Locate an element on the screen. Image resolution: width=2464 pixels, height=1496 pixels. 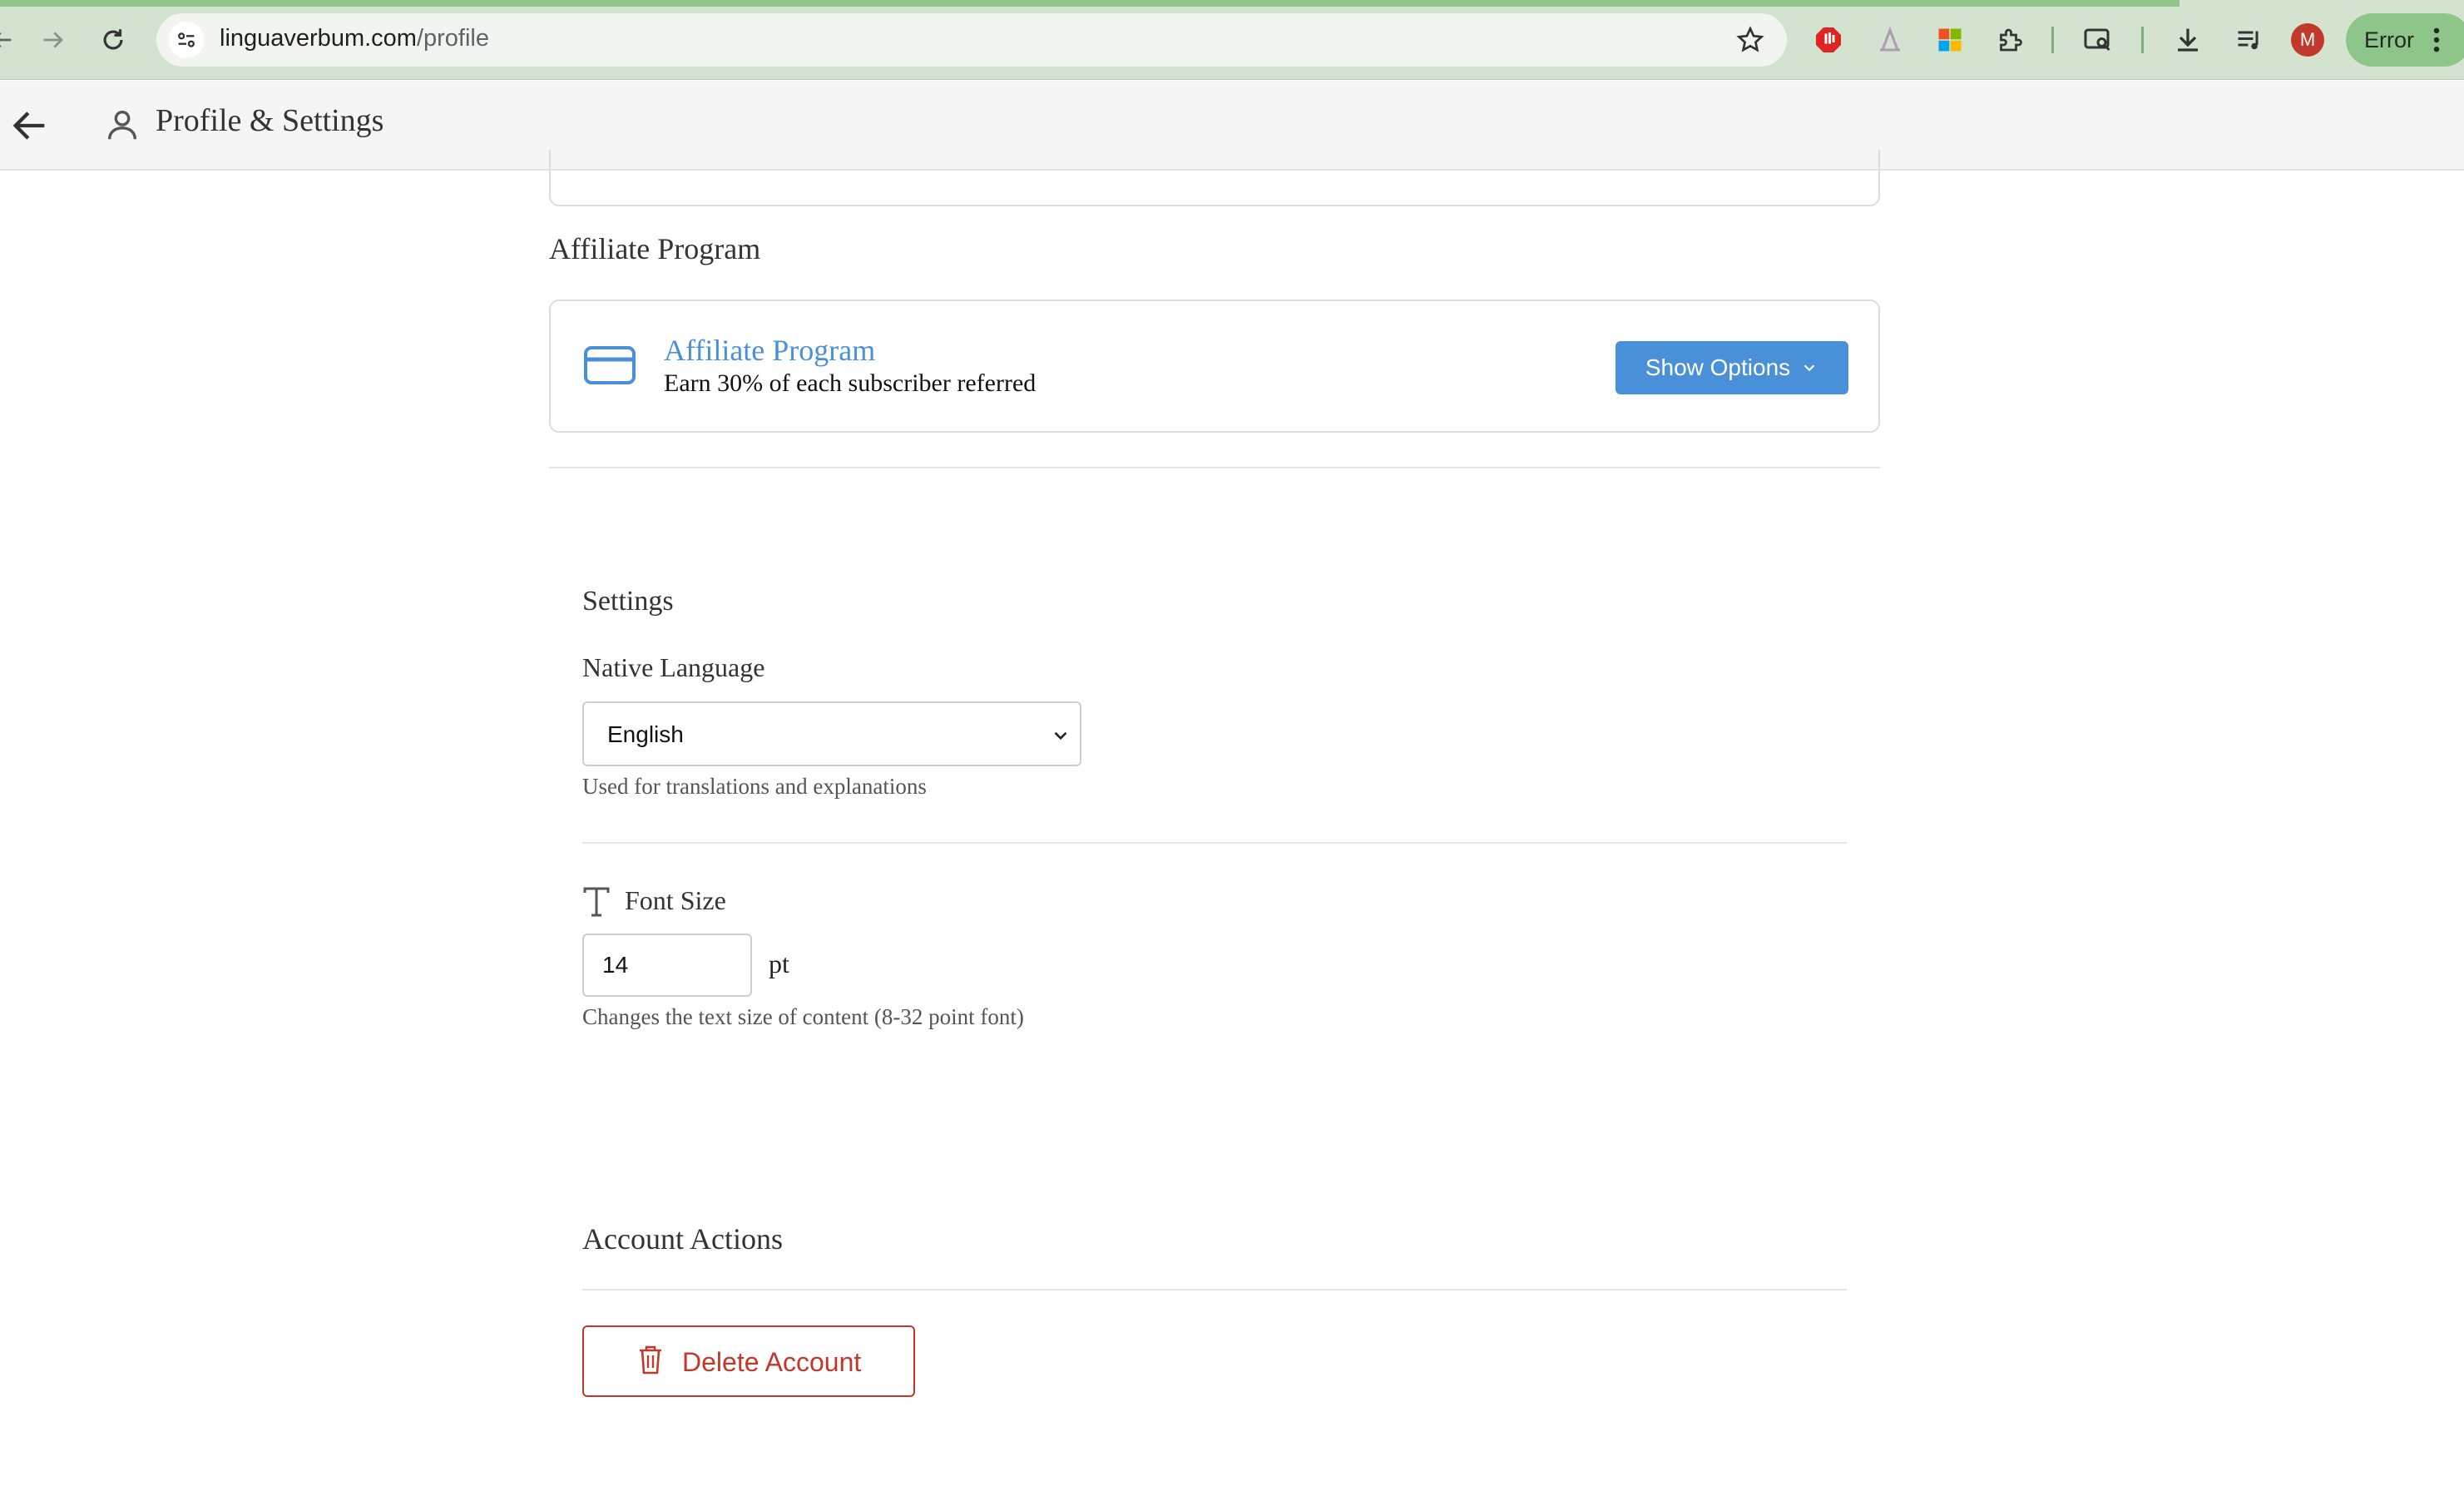
user-icon is located at coordinates (122, 125).